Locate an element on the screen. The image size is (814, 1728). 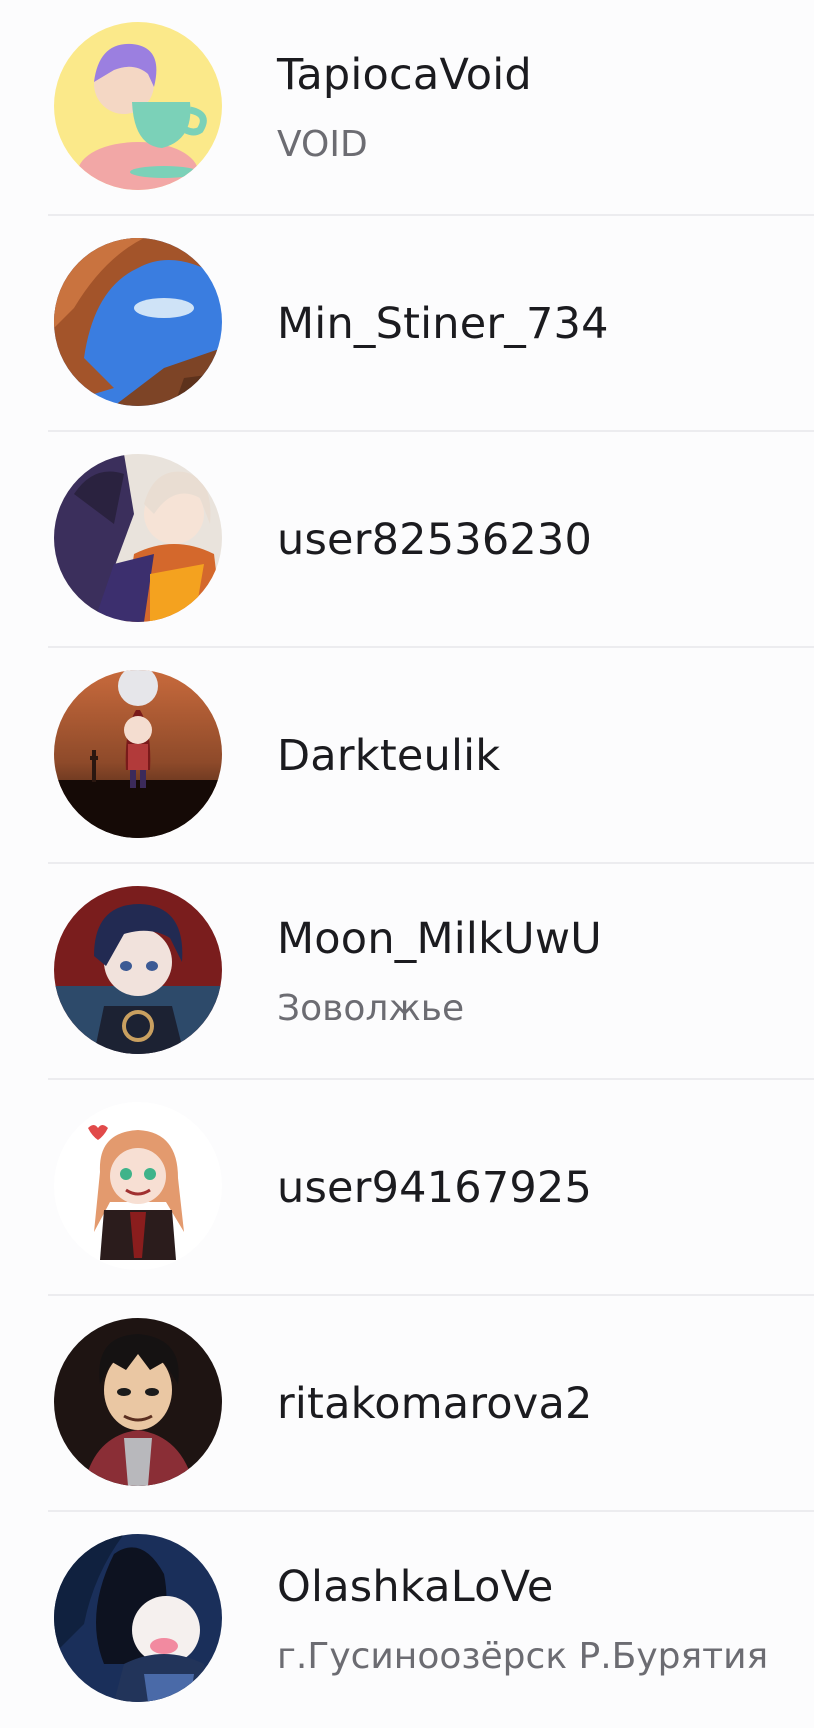
username: user82536230 is located at coordinates (435, 540).